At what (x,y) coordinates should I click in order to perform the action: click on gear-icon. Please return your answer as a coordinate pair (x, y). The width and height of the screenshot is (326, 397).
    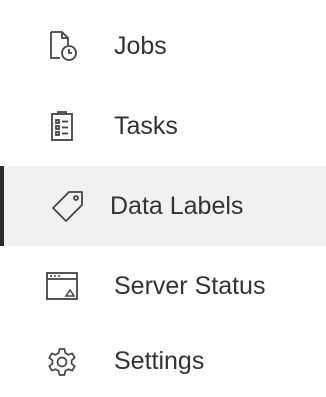
    Looking at the image, I should click on (62, 362).